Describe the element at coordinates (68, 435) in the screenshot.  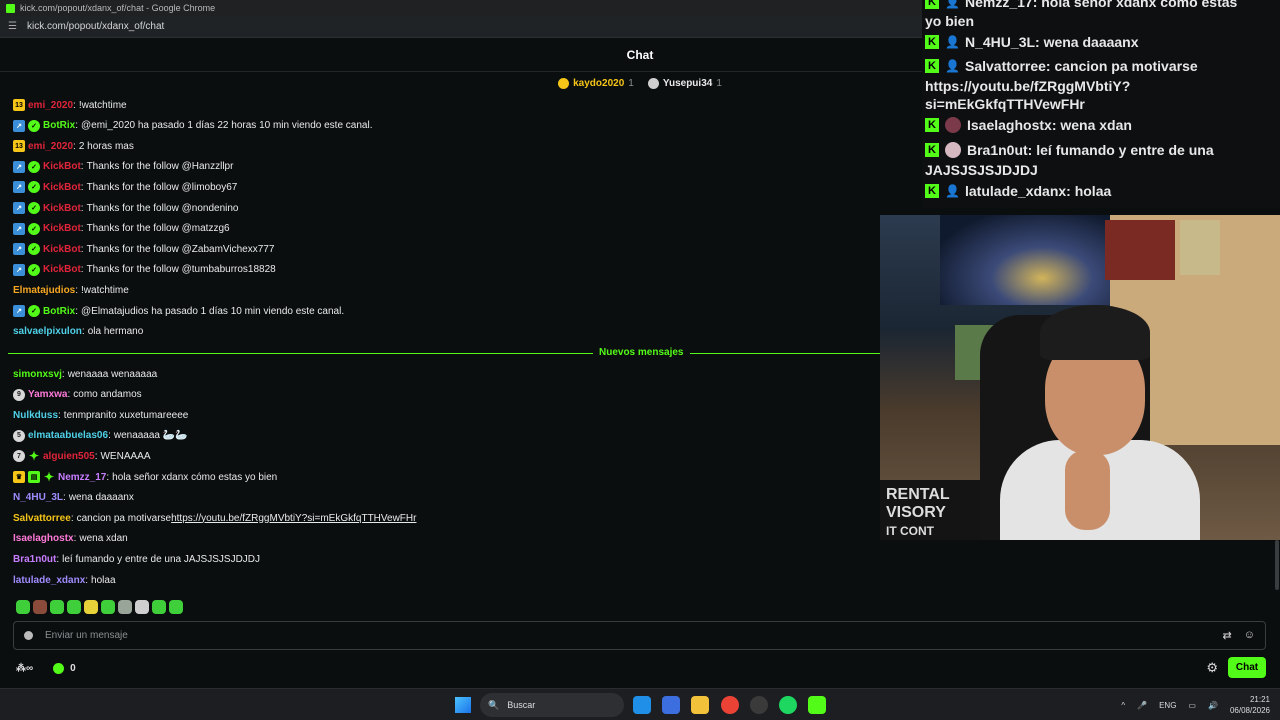
I see `message-username: elmataabuelas06` at that location.